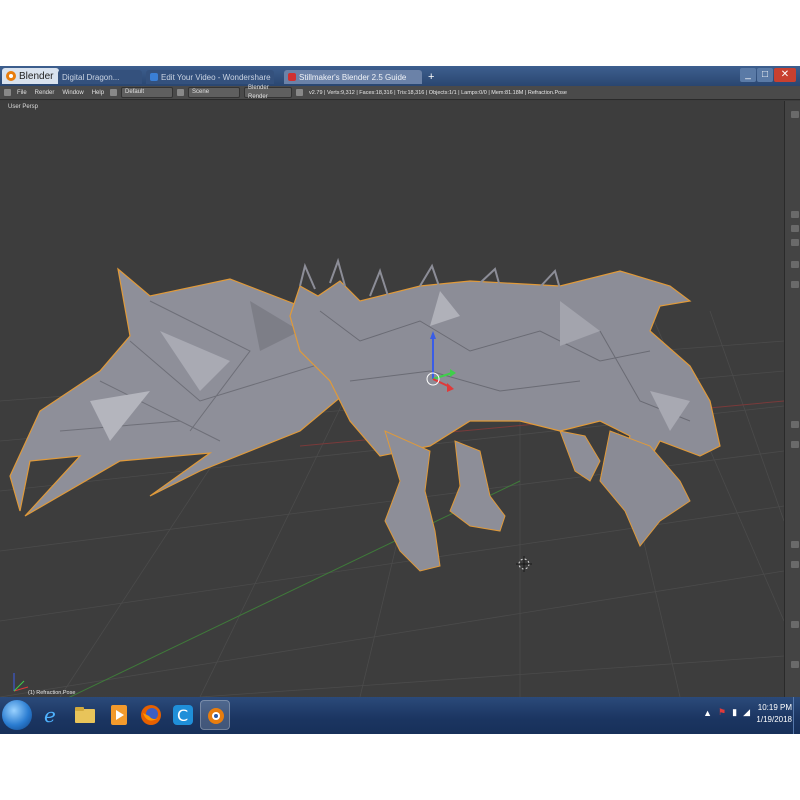  Describe the element at coordinates (45, 93) in the screenshot. I see `menu-render: Render` at that location.